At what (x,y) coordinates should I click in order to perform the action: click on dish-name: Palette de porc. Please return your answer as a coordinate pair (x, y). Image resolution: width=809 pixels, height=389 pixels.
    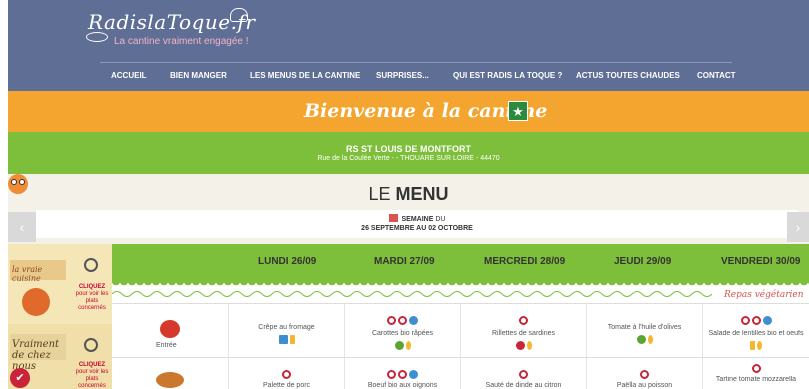
    Looking at the image, I should click on (286, 385).